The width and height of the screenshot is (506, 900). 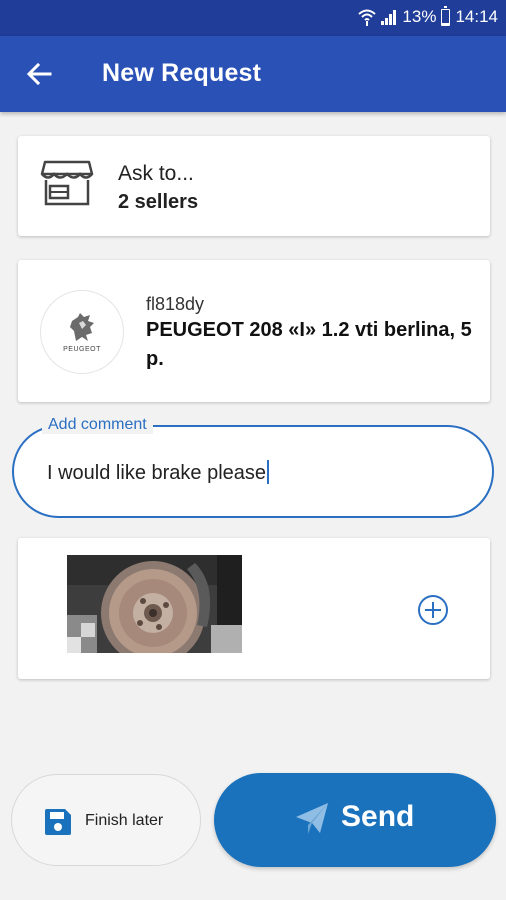 I want to click on brand-logo: PEUGEOT, so click(x=82, y=332).